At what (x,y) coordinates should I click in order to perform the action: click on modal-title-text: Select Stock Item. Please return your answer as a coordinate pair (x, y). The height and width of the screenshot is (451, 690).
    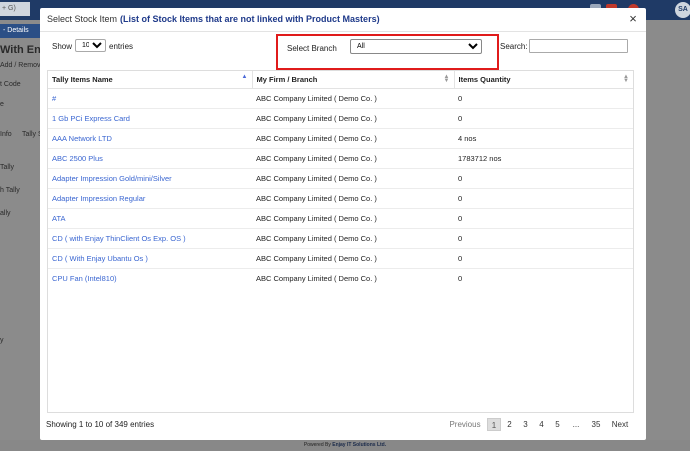
    Looking at the image, I should click on (82, 19).